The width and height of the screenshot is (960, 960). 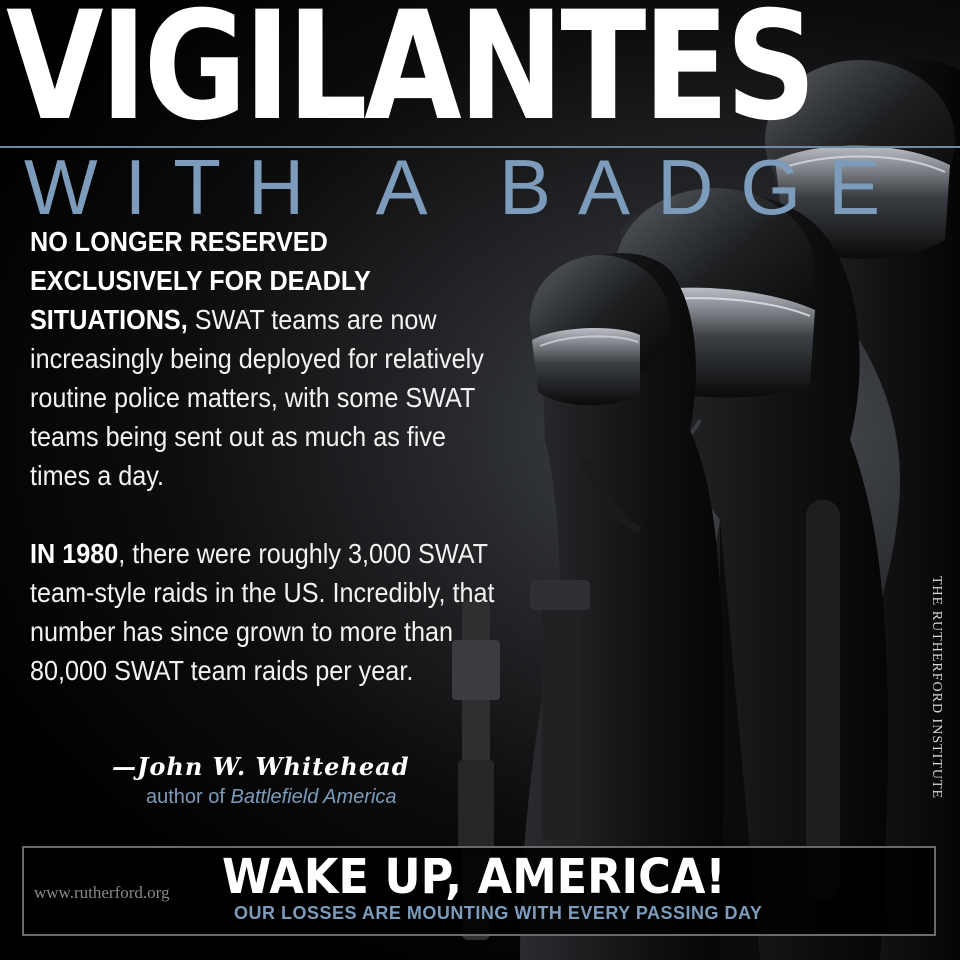 What do you see at coordinates (313, 797) in the screenshot?
I see `book-title: Battlefield America` at bounding box center [313, 797].